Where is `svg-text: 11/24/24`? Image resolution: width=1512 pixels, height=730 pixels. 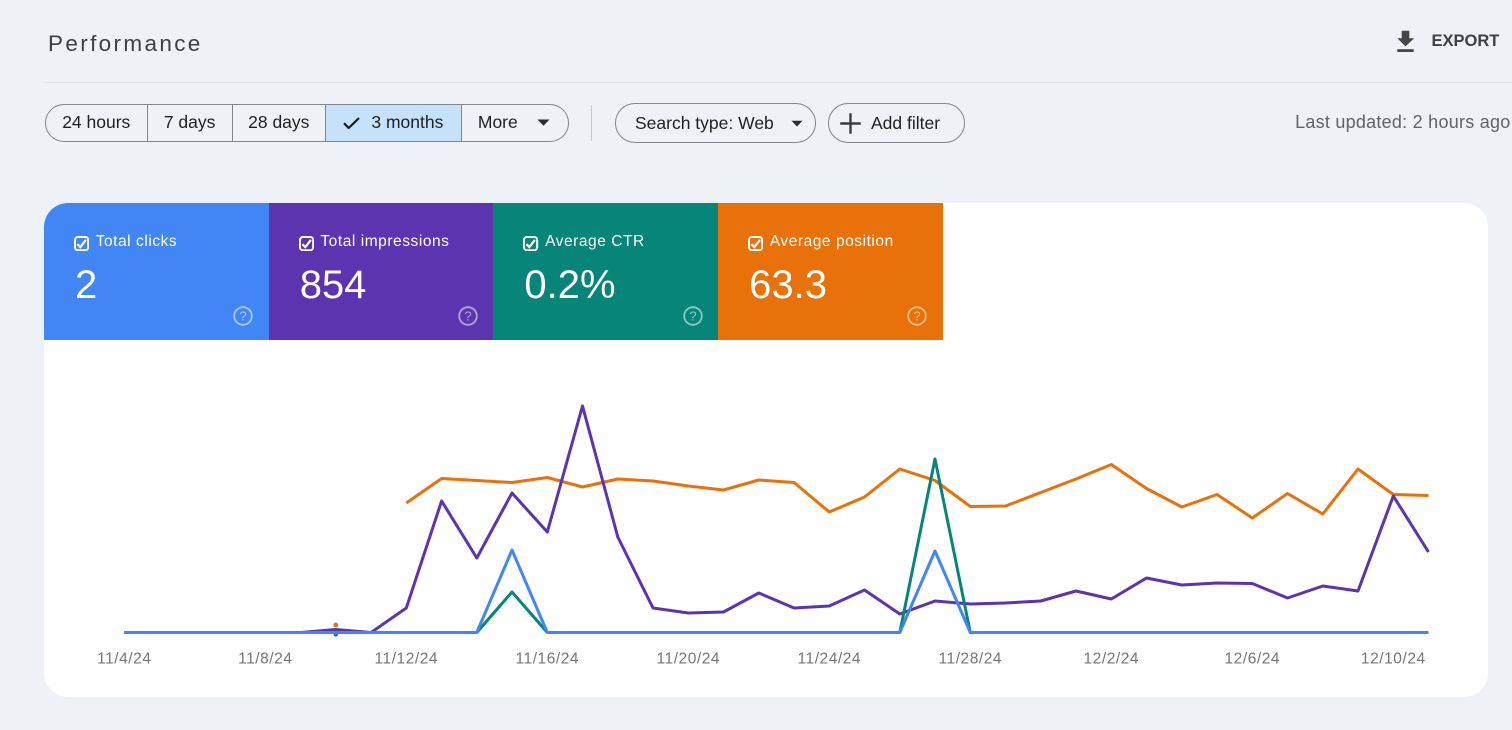 svg-text: 11/24/24 is located at coordinates (830, 659).